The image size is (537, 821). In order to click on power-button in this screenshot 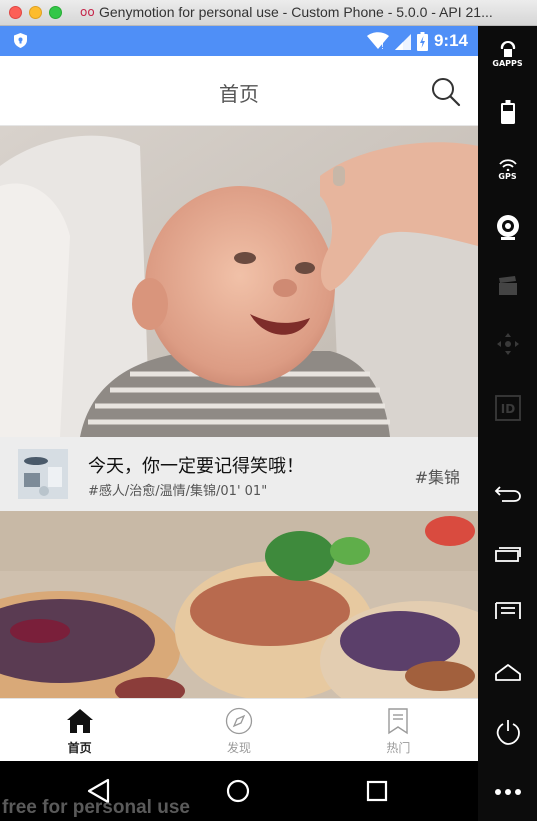, I will do `click(507, 732)`.